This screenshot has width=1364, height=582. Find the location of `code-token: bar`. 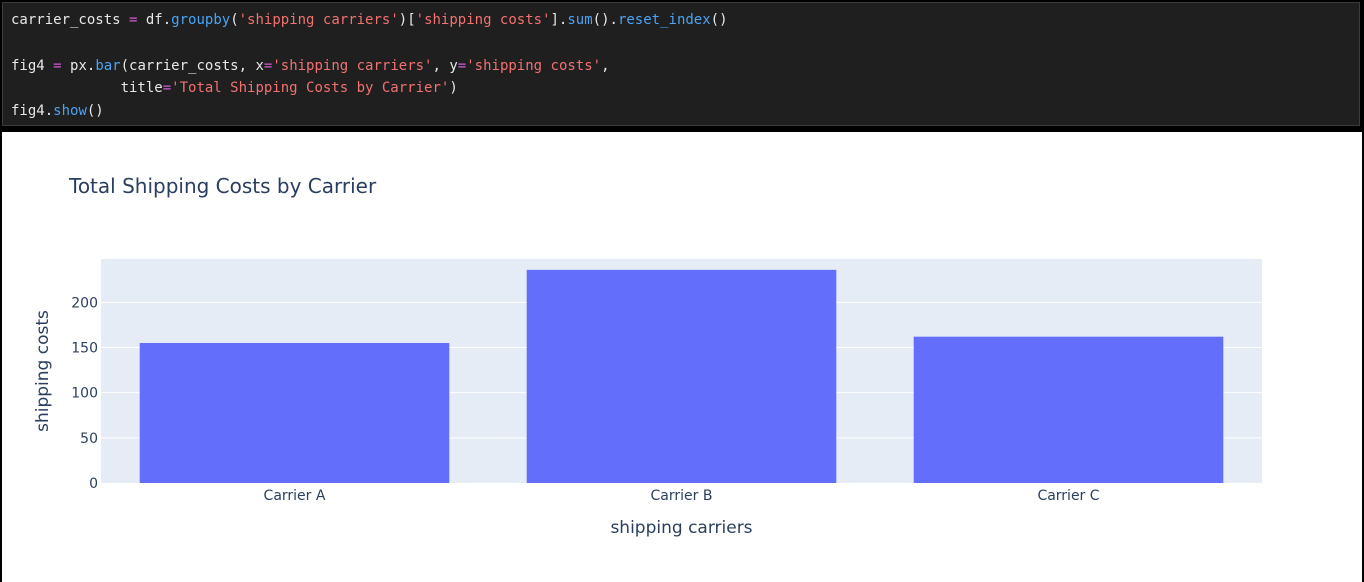

code-token: bar is located at coordinates (108, 66).